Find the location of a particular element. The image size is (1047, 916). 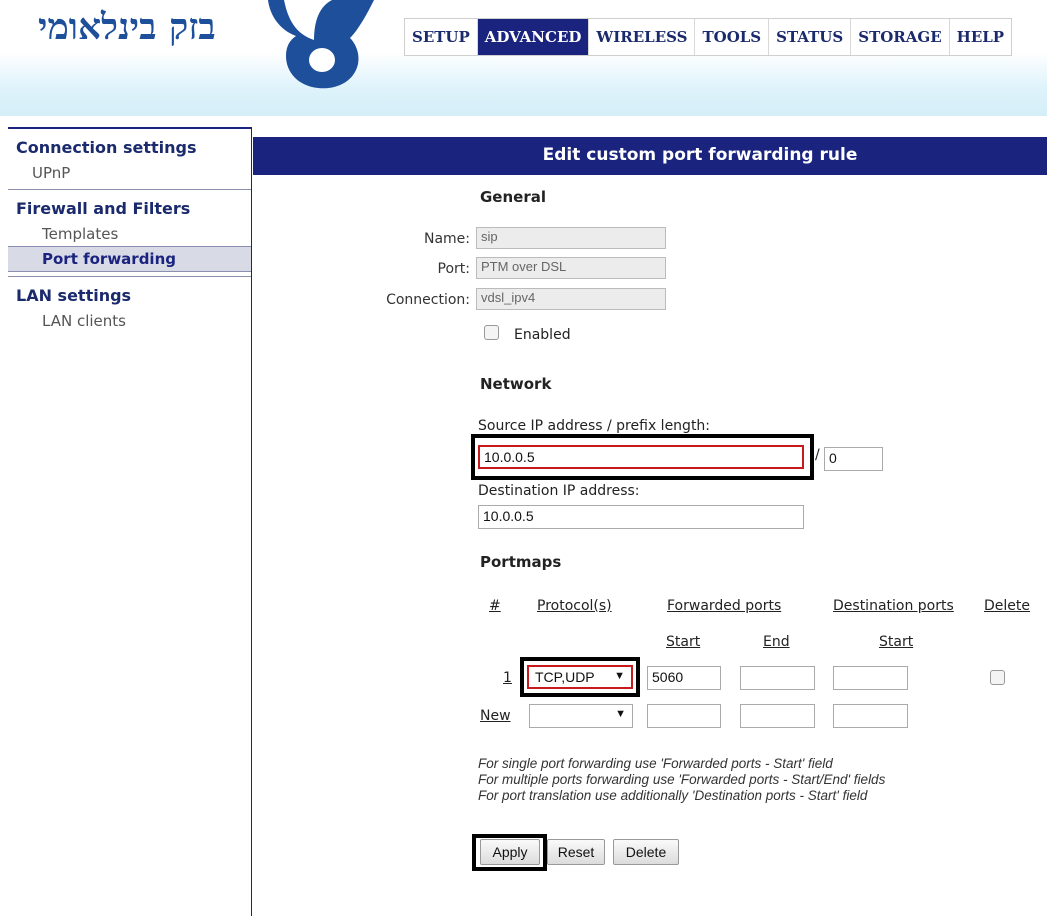

destination-ip-label: Destination IP address: is located at coordinates (559, 491).